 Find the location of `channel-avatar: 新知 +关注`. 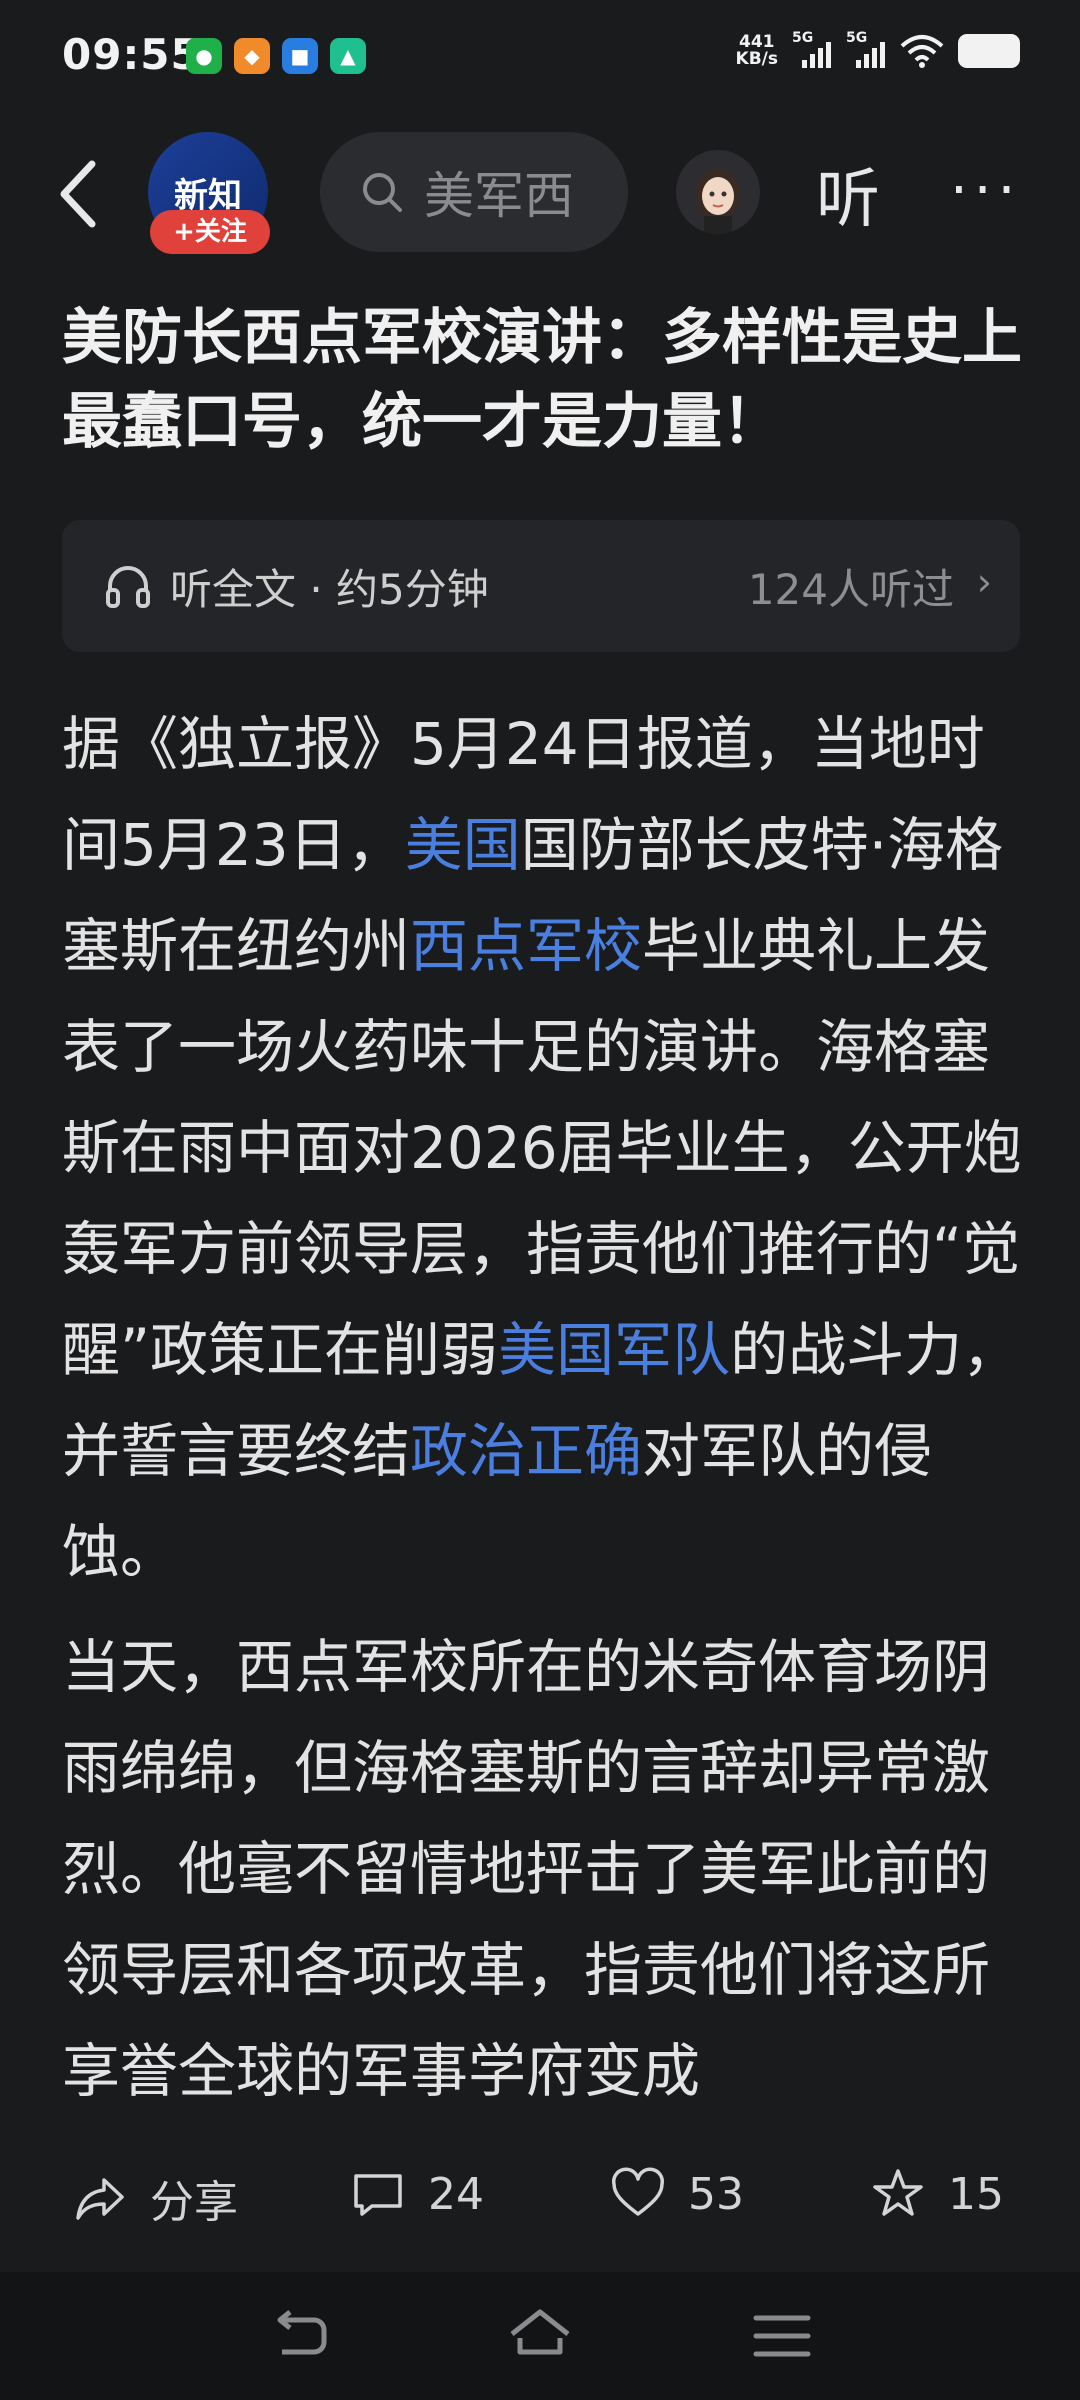

channel-avatar: 新知 +关注 is located at coordinates (210, 194).